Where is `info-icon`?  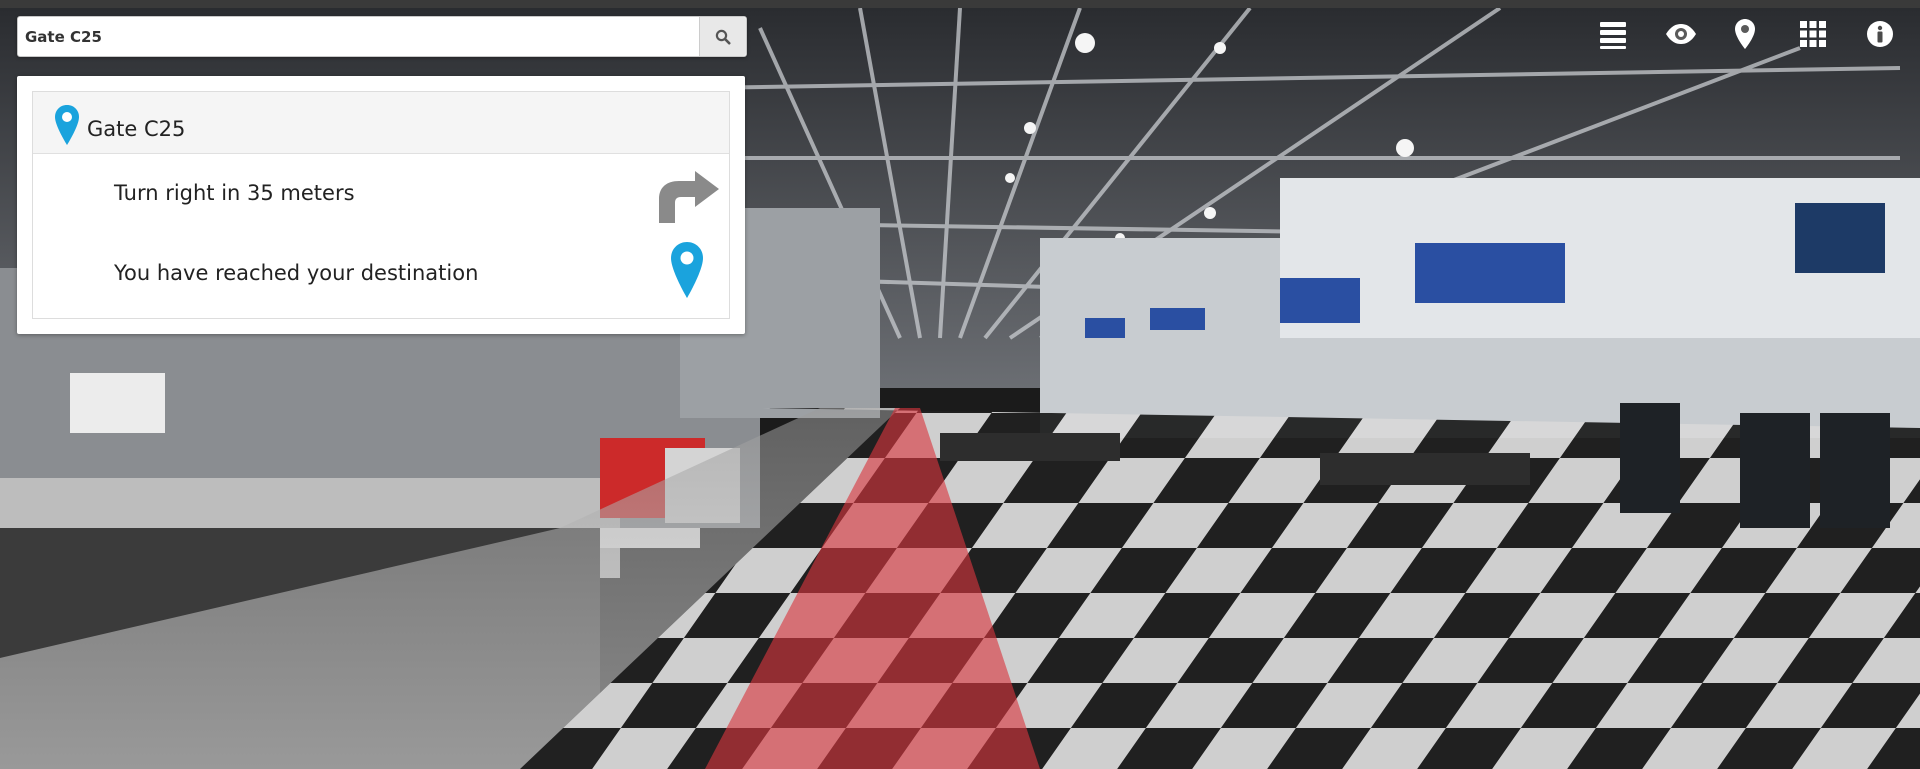
info-icon is located at coordinates (1880, 34).